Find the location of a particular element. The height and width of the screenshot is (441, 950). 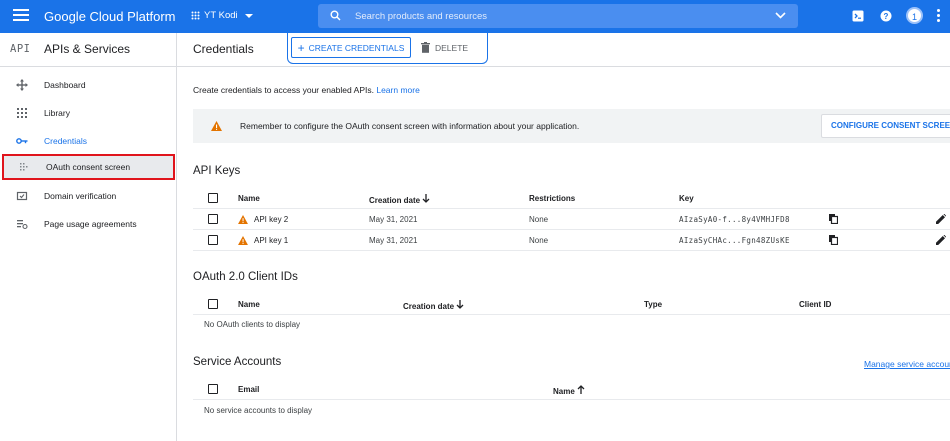

manage-service-accounts-link: Manage service accounts is located at coordinates (907, 364).